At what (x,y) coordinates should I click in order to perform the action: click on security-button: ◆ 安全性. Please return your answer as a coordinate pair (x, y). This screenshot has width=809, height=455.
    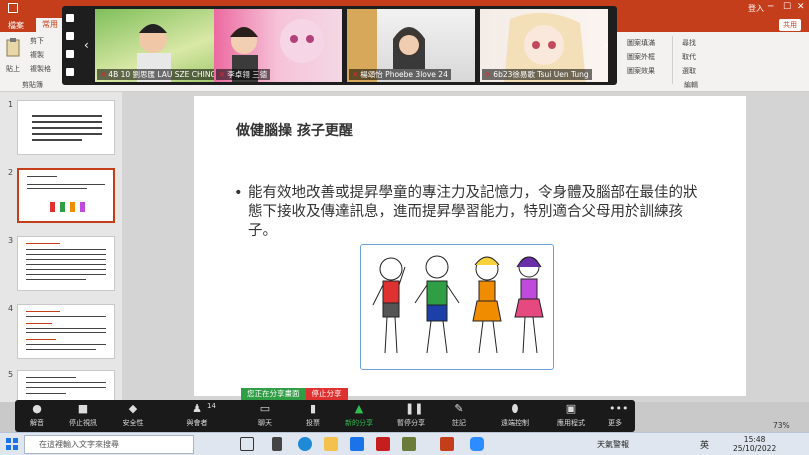
    Looking at the image, I should click on (133, 416).